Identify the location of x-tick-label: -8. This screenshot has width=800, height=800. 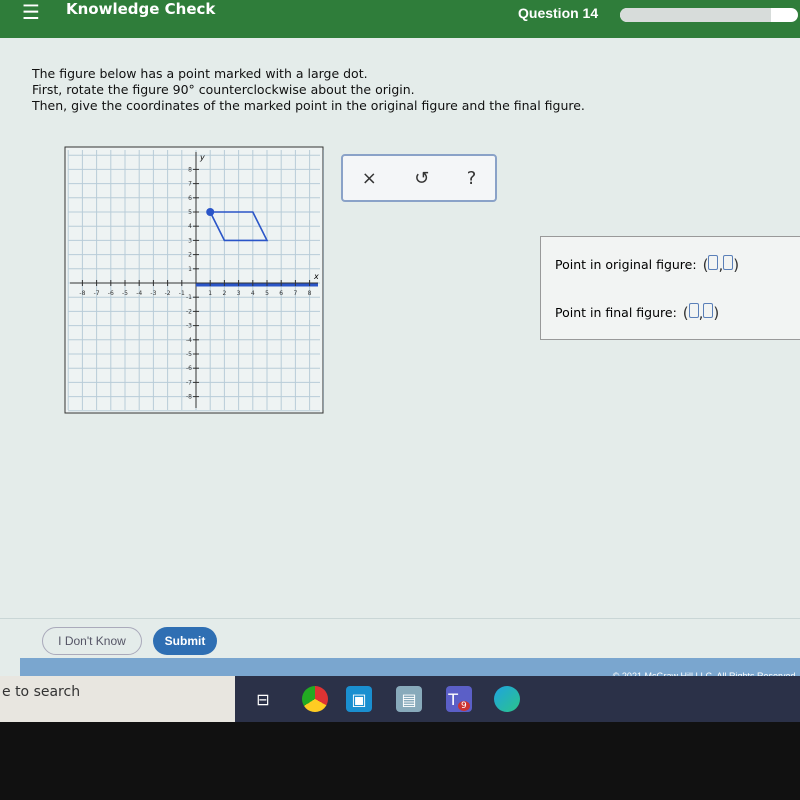
(82, 293).